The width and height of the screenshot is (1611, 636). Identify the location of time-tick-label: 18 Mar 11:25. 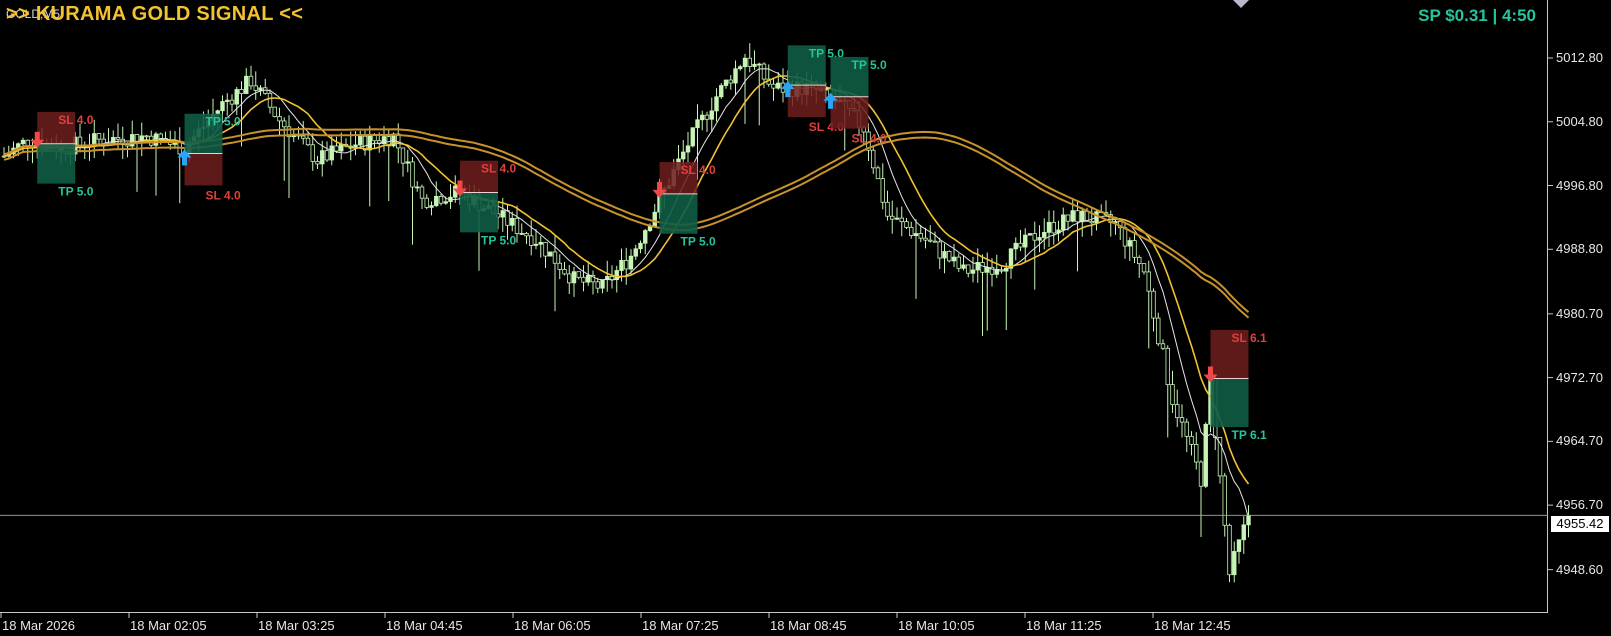
(1064, 625).